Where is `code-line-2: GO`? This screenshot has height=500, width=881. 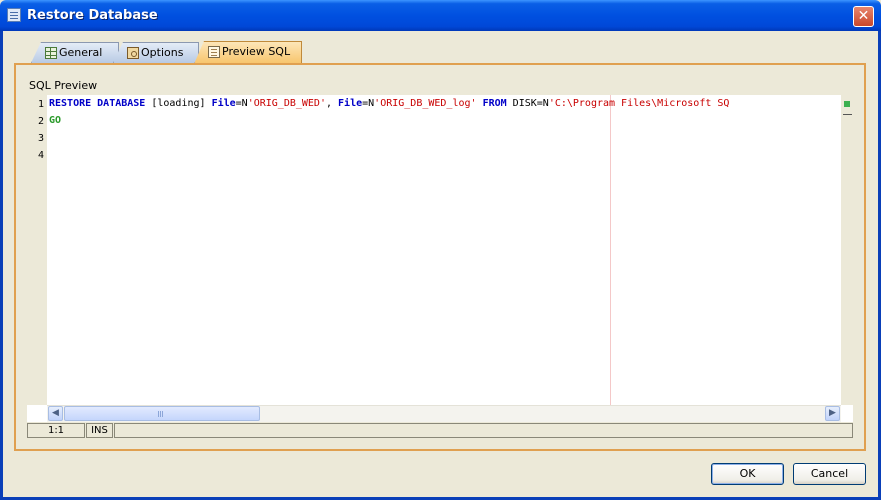 code-line-2: GO is located at coordinates (55, 120).